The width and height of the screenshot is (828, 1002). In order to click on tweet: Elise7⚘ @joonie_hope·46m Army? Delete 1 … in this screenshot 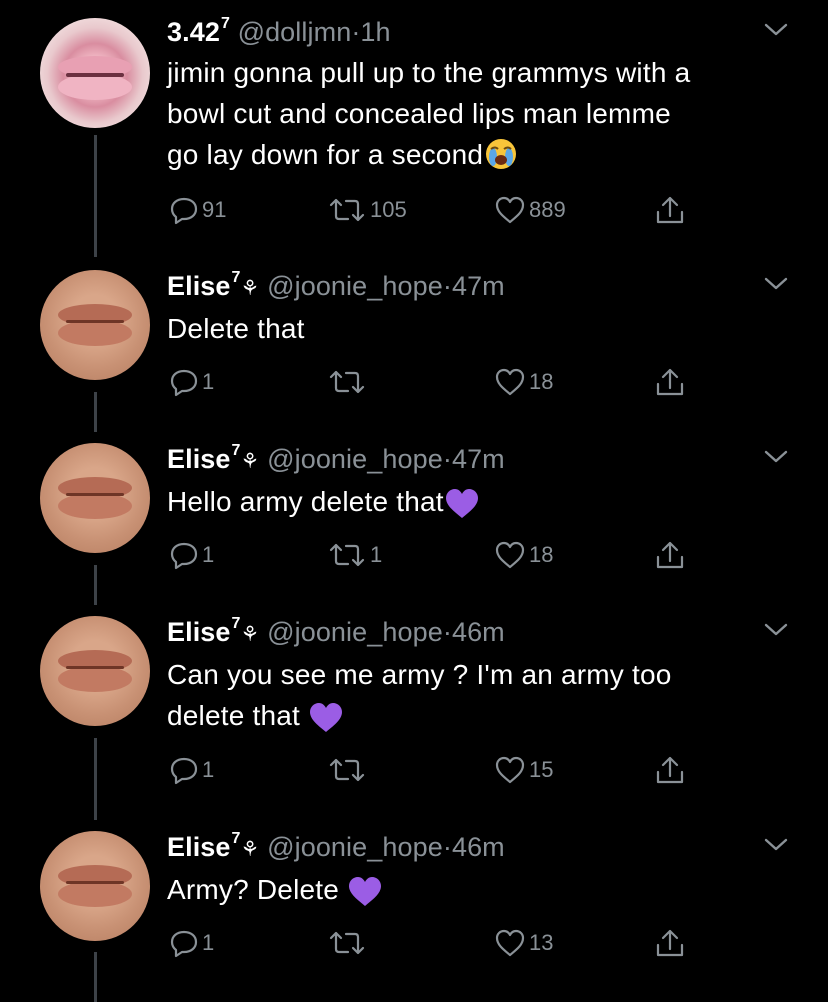, I will do `click(414, 904)`.